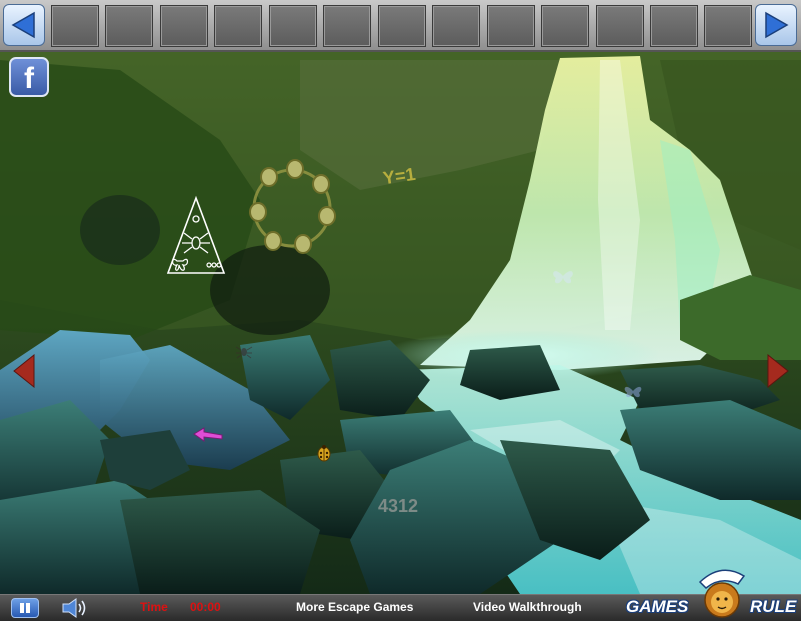 The height and width of the screenshot is (621, 801). What do you see at coordinates (778, 371) in the screenshot?
I see `scene-right-arrow` at bounding box center [778, 371].